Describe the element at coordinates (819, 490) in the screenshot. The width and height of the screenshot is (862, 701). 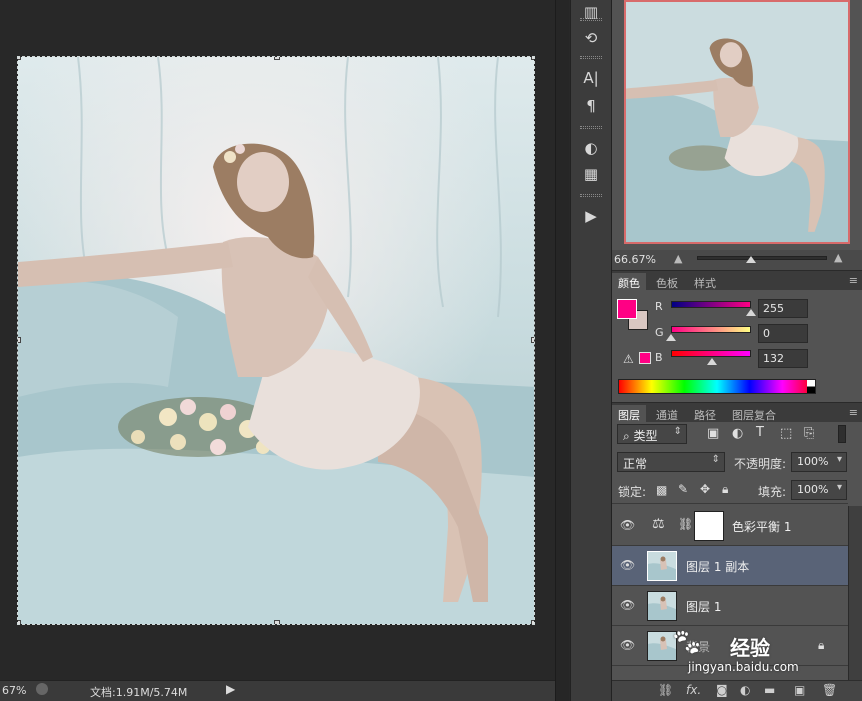
I see `fill-field: 100% ▾` at that location.